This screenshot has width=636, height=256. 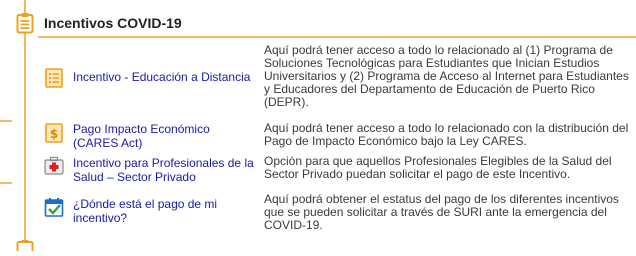 I want to click on header-divider, so click(x=337, y=37).